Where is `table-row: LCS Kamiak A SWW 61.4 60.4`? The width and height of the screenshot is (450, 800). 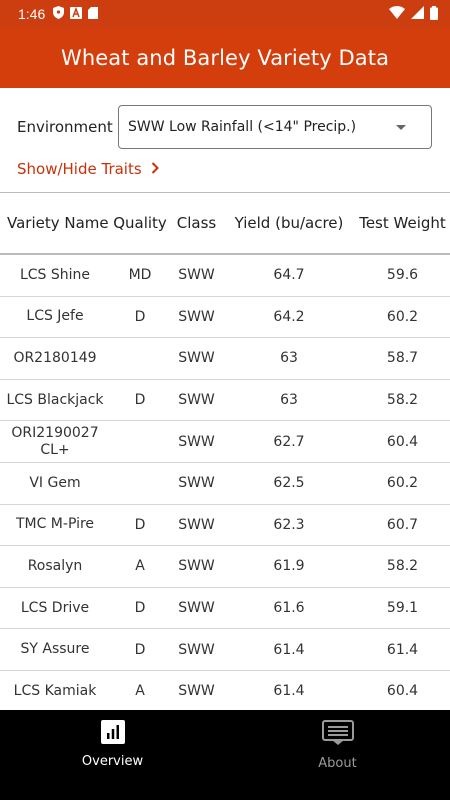
table-row: LCS Kamiak A SWW 61.4 60.4 is located at coordinates (225, 690).